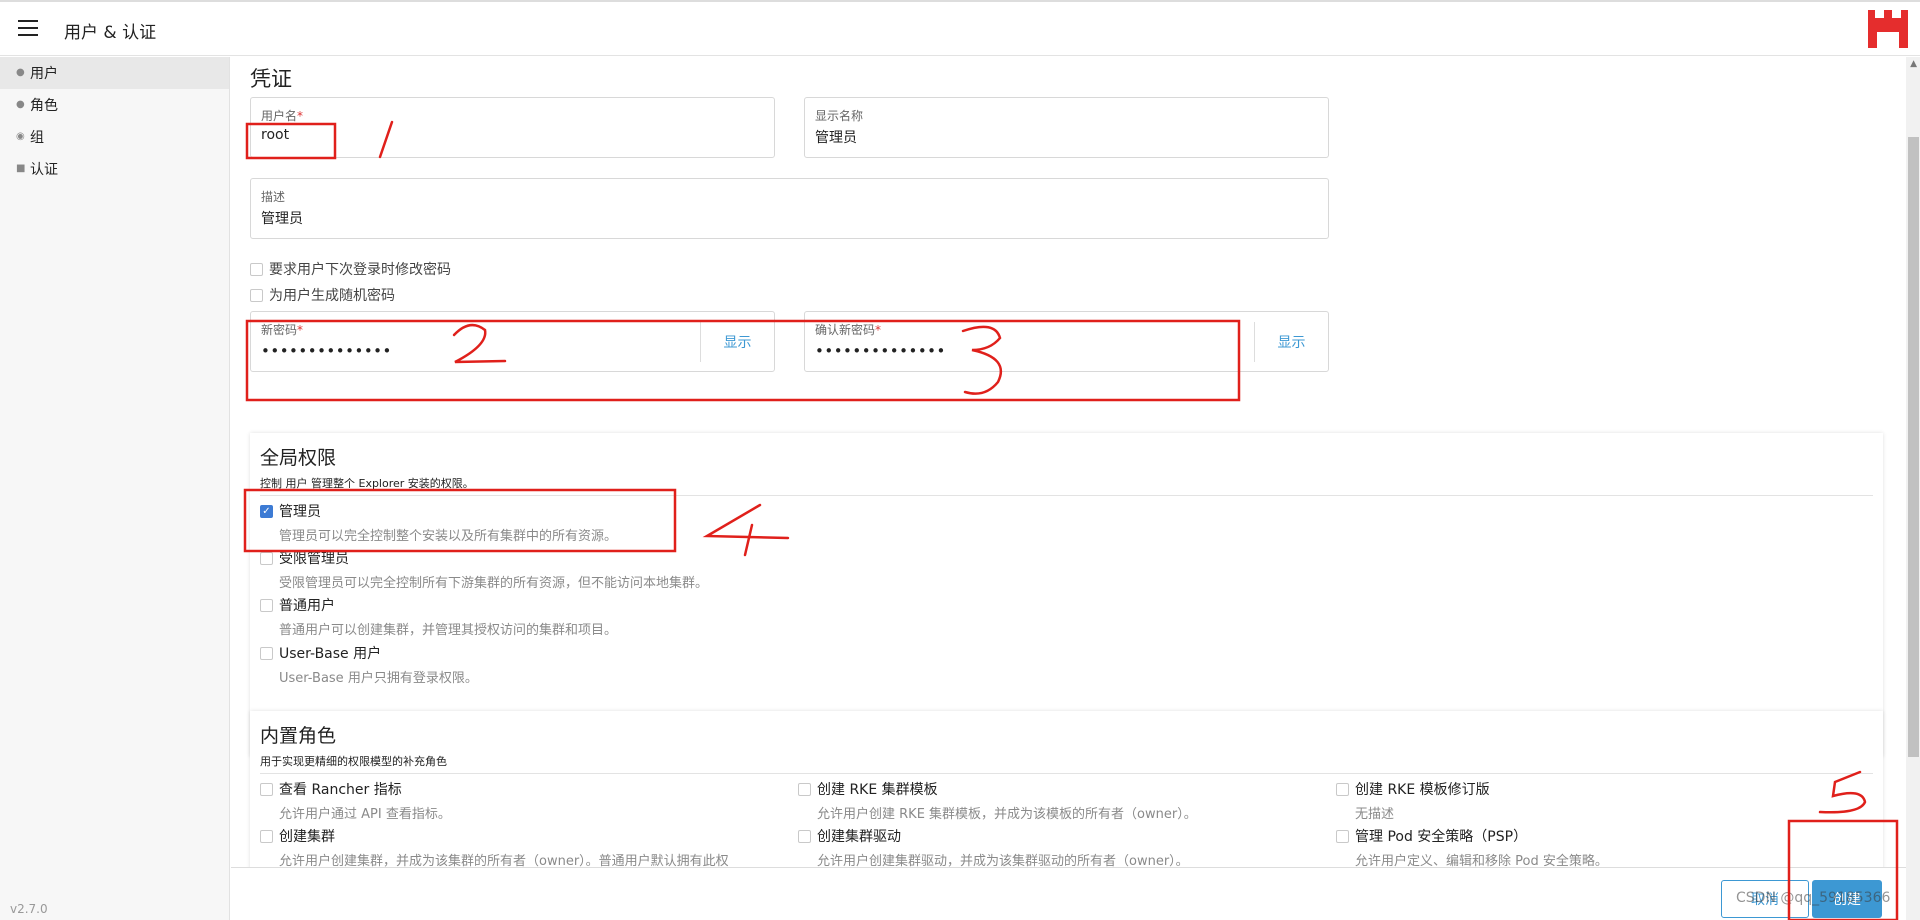 This screenshot has width=1920, height=920. I want to click on username-value: root, so click(275, 135).